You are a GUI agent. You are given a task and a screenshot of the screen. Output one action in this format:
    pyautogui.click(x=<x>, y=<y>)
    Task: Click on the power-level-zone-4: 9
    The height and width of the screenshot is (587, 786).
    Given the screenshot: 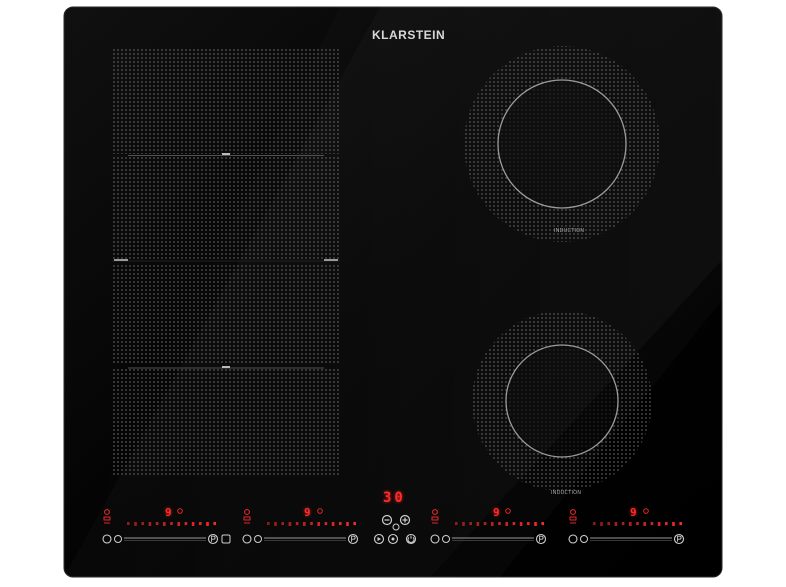 What is the action you would take?
    pyautogui.click(x=633, y=512)
    